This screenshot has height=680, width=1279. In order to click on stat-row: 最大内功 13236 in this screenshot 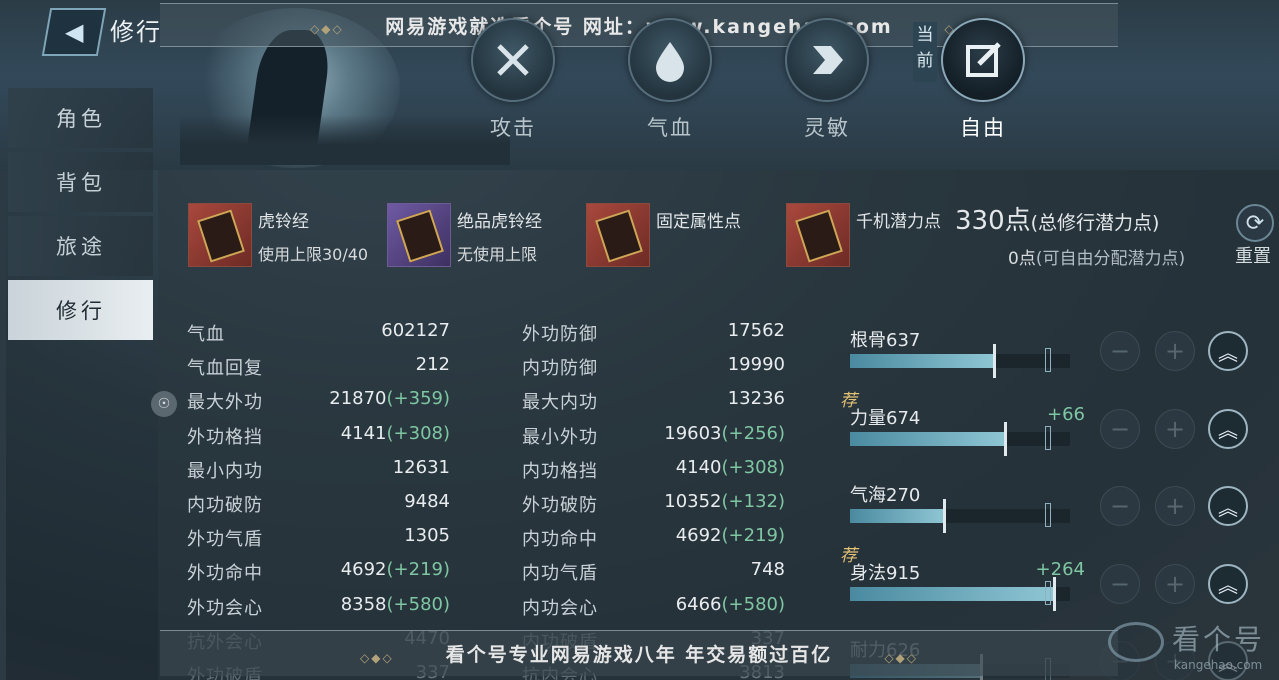, I will do `click(653, 403)`.